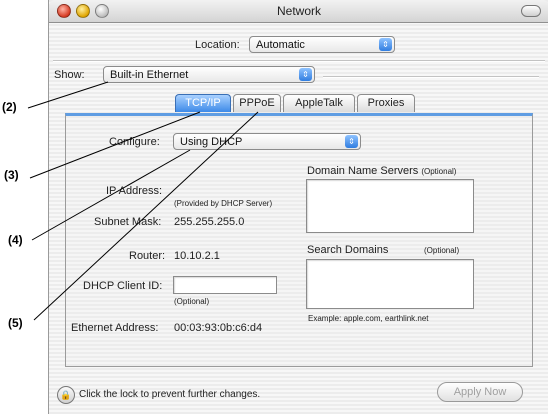 This screenshot has height=414, width=548. What do you see at coordinates (363, 171) in the screenshot?
I see `dns-title-text: Domain Name Servers` at bounding box center [363, 171].